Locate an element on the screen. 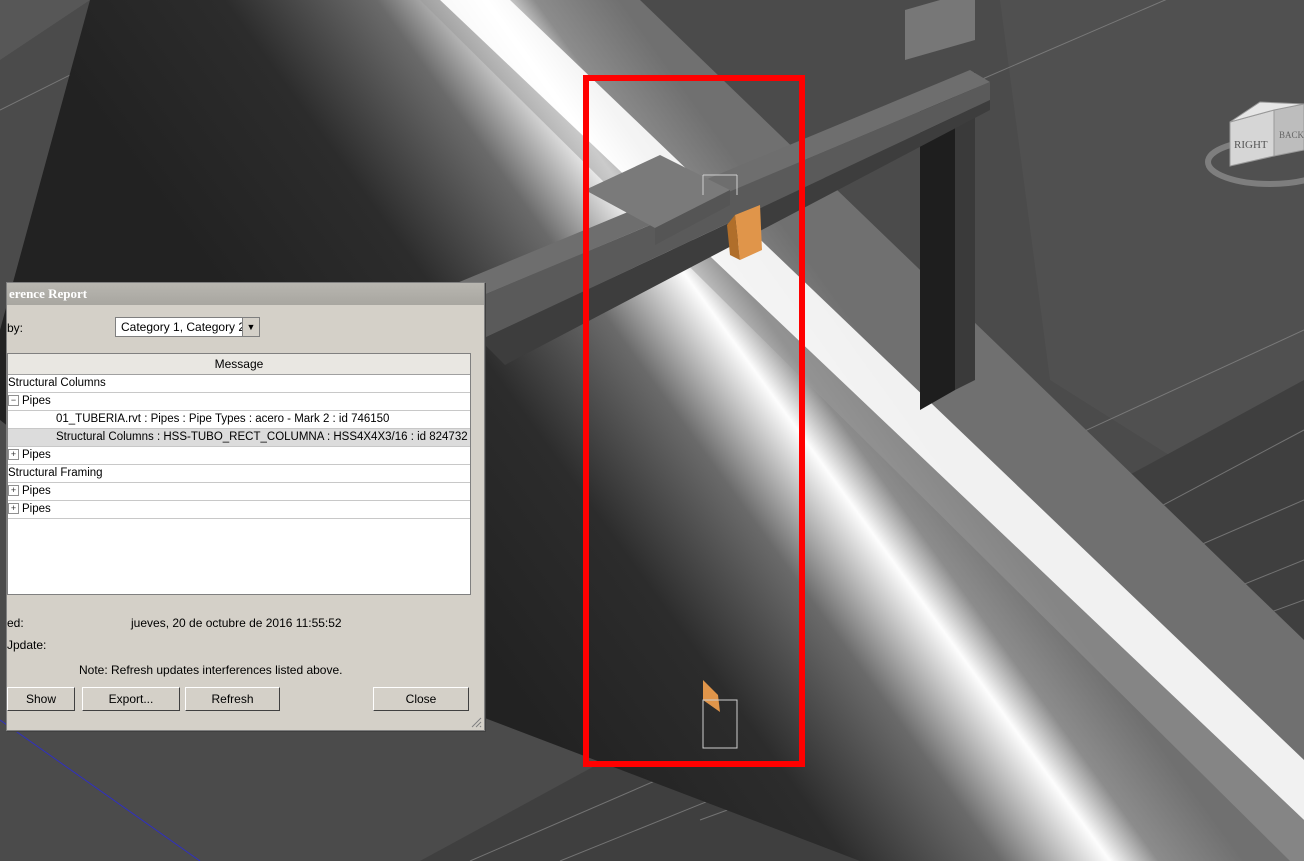 The width and height of the screenshot is (1304, 861). tree-row: Structural Framing is located at coordinates (239, 474).